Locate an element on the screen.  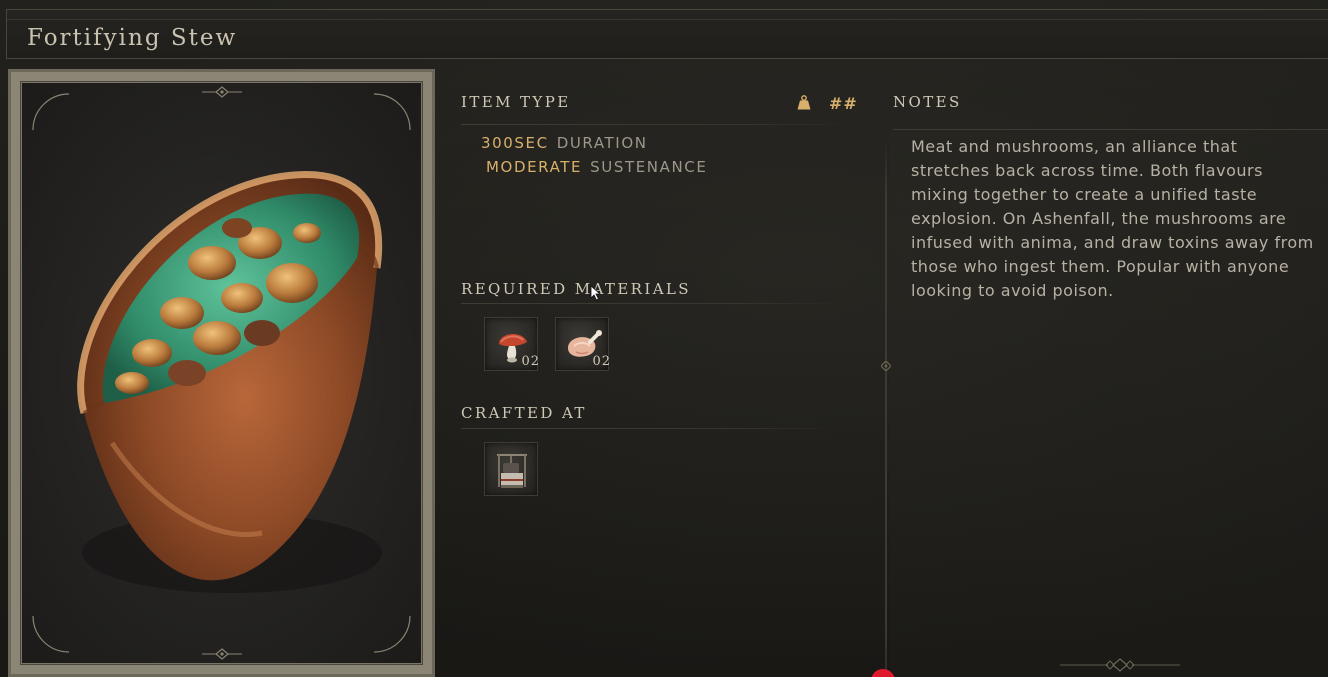
material-slot-meat: 02 is located at coordinates (583, 344).